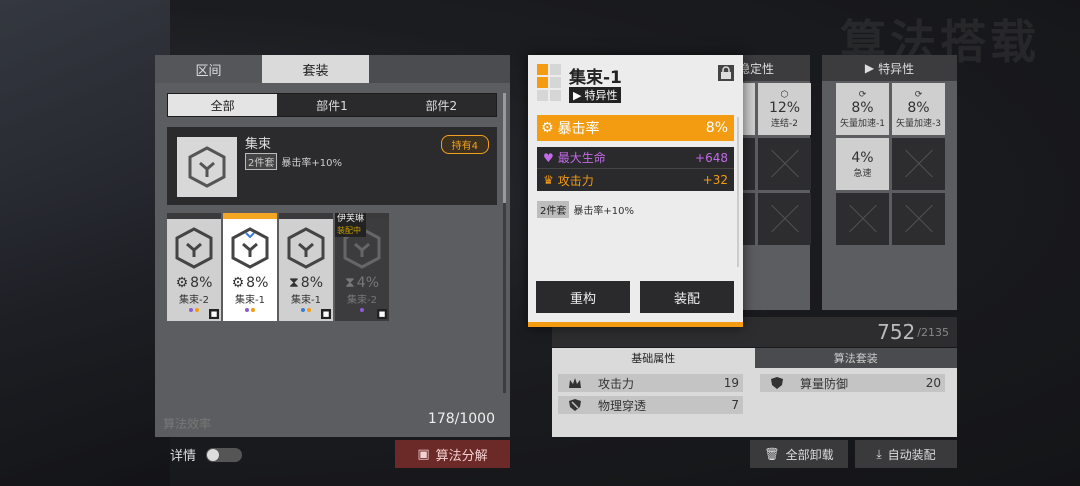 The width and height of the screenshot is (1080, 486). Describe the element at coordinates (738, 192) in the screenshot. I see `popup-scrollbar` at that location.